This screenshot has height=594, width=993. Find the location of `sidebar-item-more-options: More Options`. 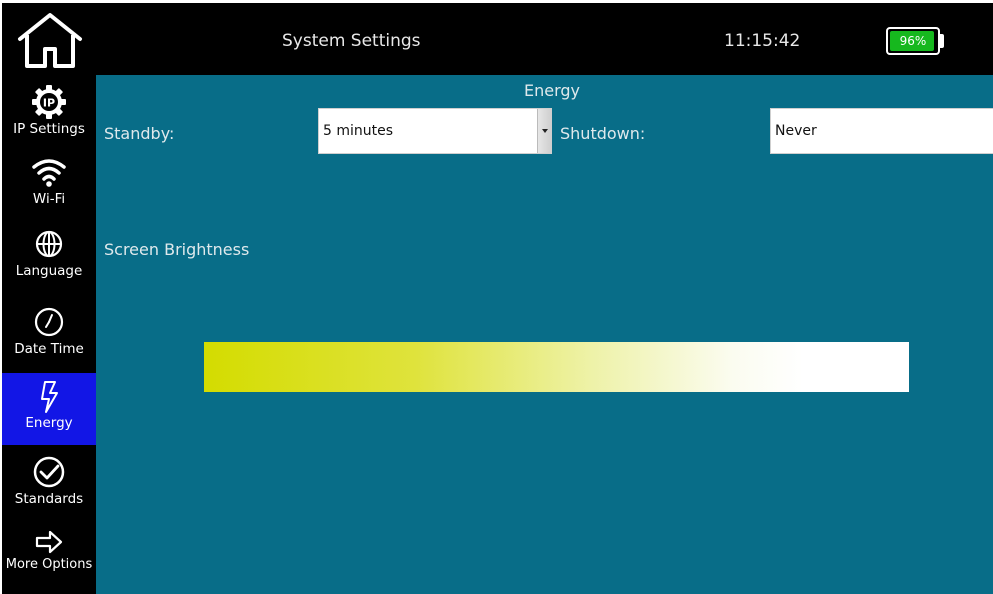

sidebar-item-more-options: More Options is located at coordinates (49, 558).